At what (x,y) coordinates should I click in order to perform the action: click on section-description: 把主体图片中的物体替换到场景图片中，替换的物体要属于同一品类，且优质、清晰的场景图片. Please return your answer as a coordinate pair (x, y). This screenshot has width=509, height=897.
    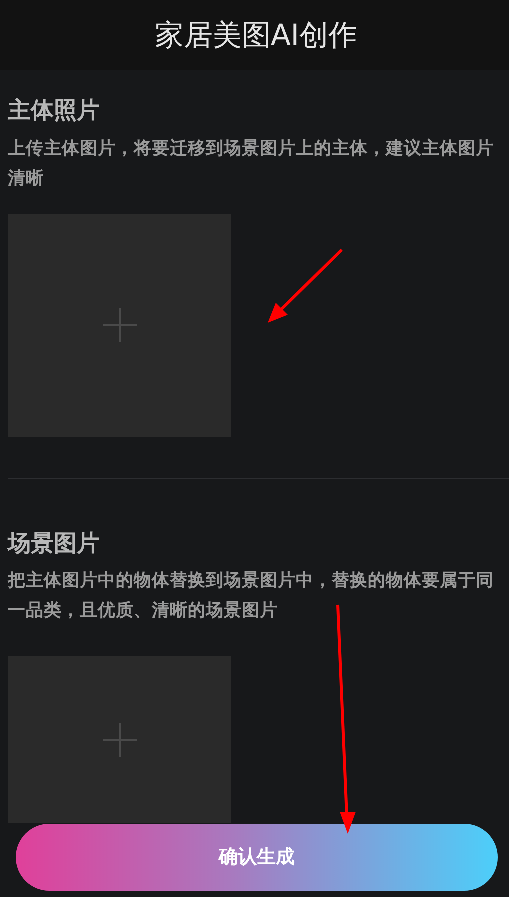
    Looking at the image, I should click on (251, 597).